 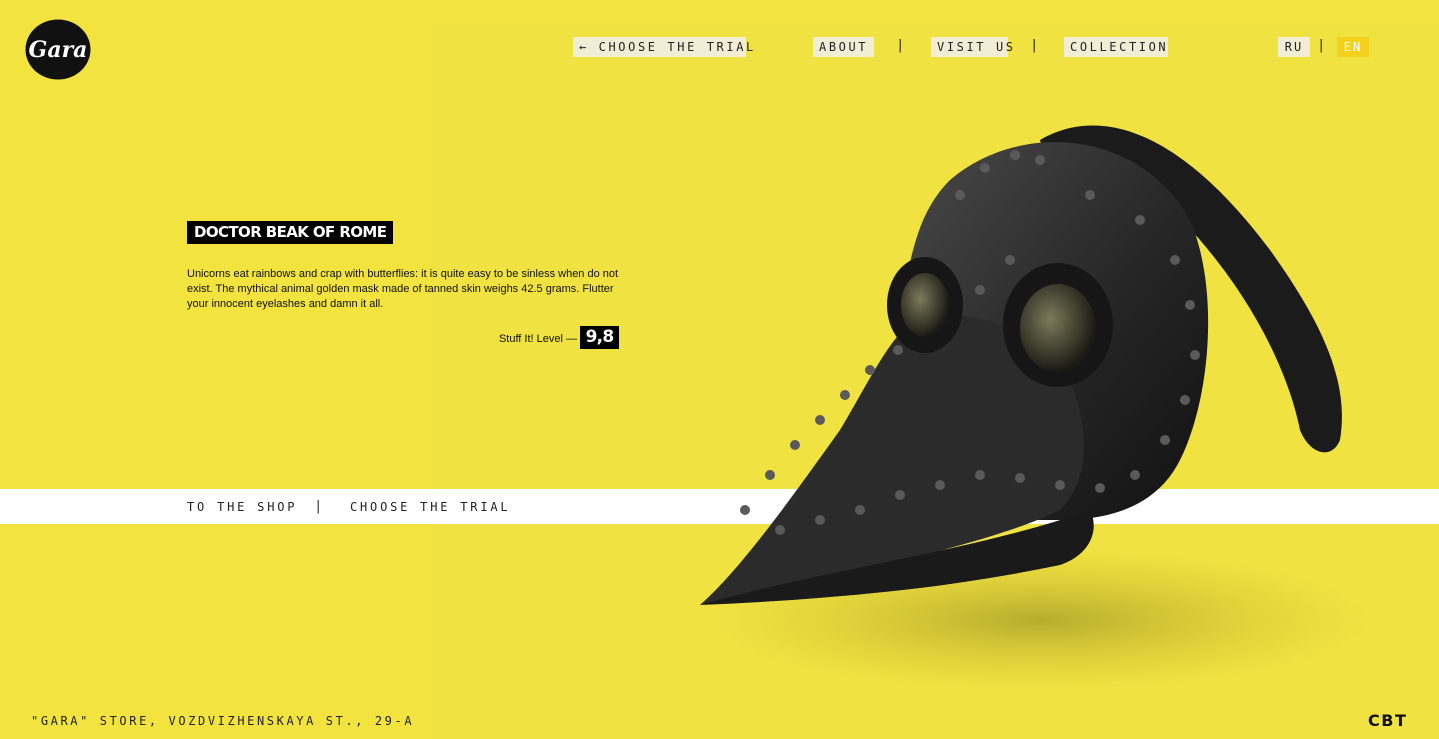 What do you see at coordinates (223, 721) in the screenshot?
I see `store-address: "GARA" STORE, VOZDVIZHENSKAYA ST., 29-A` at bounding box center [223, 721].